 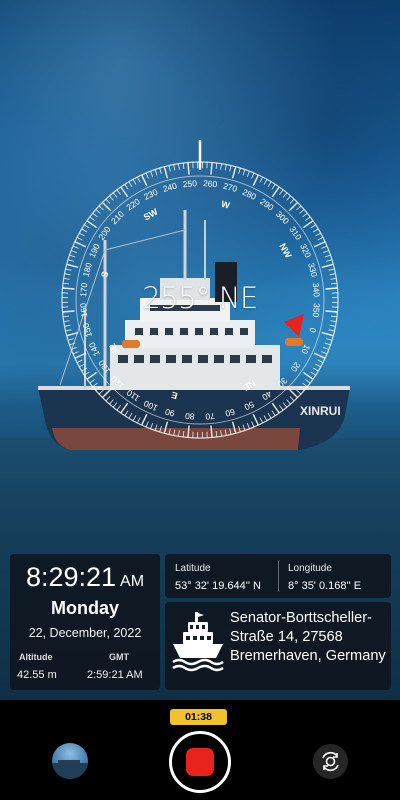 I want to click on gmt-label: GMT, so click(x=119, y=657).